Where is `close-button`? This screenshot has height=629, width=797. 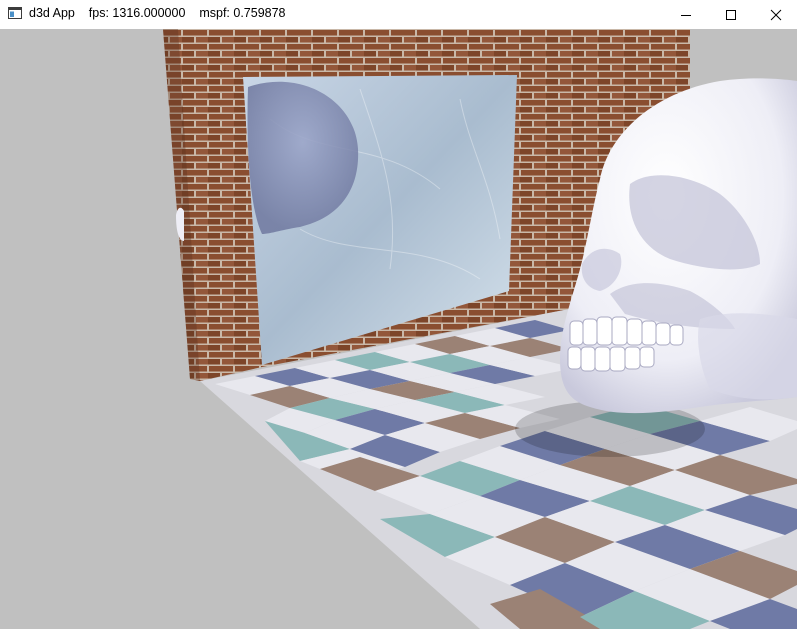 close-button is located at coordinates (775, 14).